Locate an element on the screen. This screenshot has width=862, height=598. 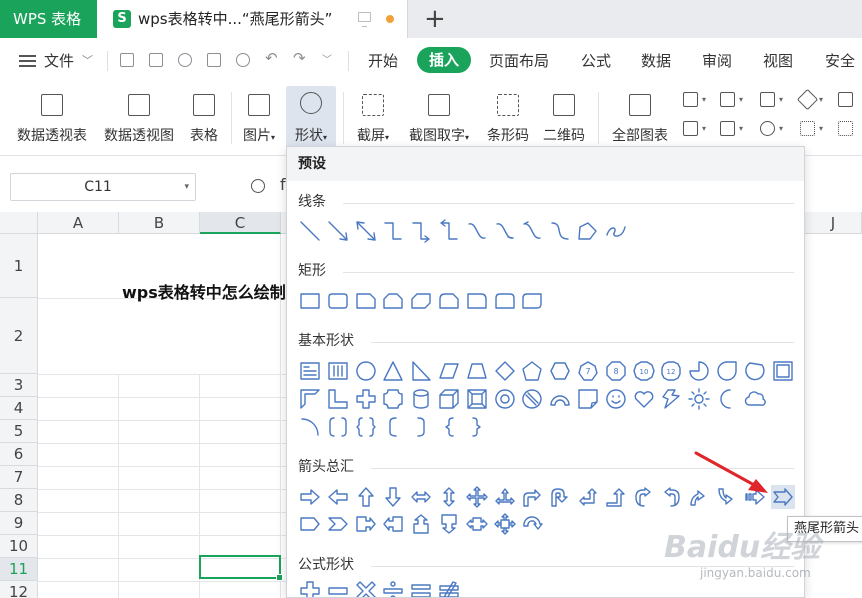
shape-left-arrow-icon is located at coordinates (338, 497).